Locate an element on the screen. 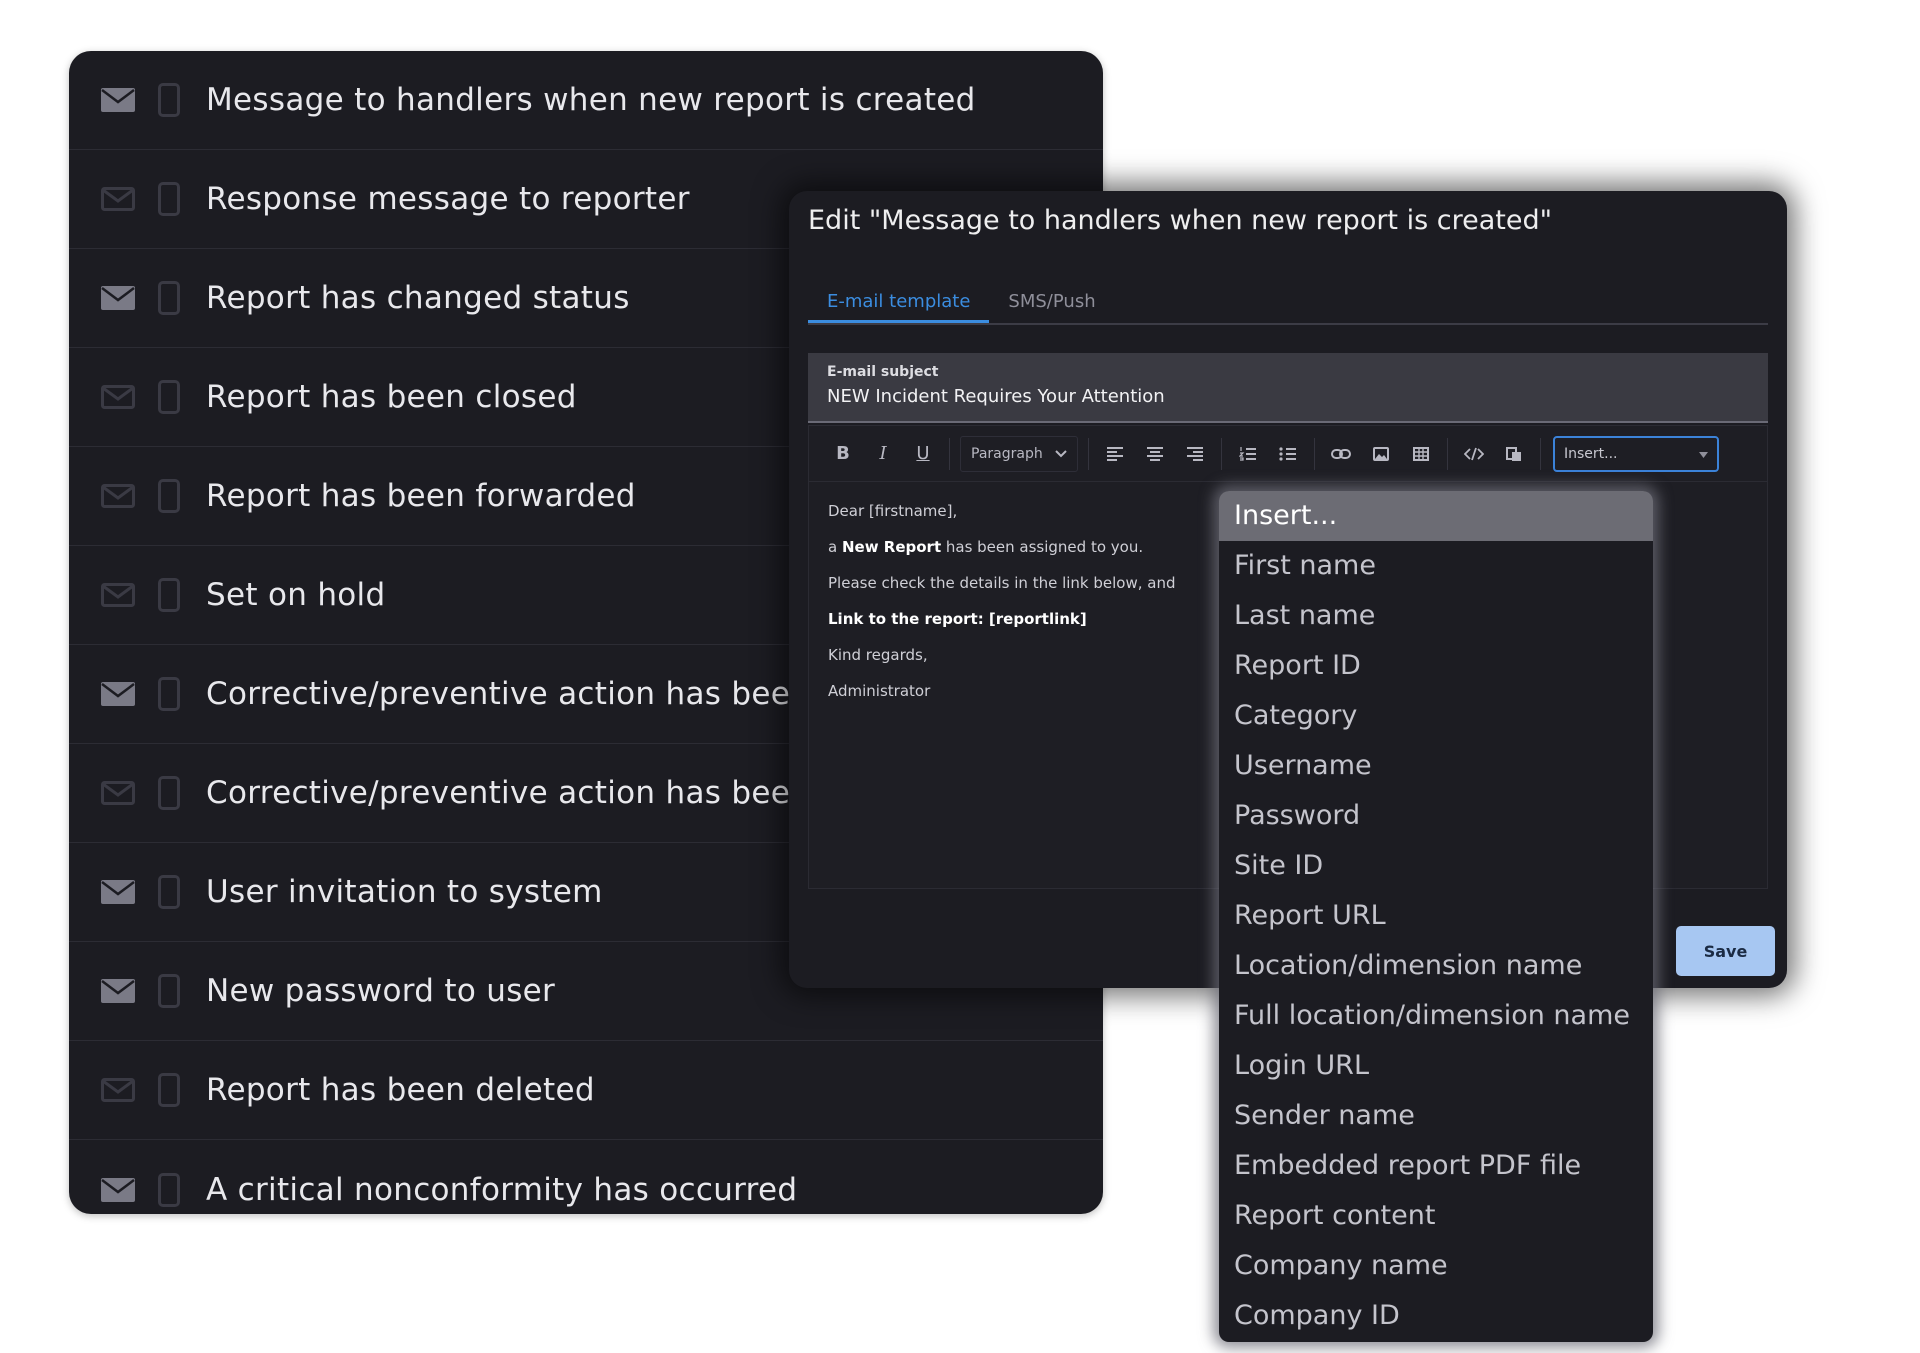 The height and width of the screenshot is (1353, 1920). insert-option: Report content is located at coordinates (1436, 1216).